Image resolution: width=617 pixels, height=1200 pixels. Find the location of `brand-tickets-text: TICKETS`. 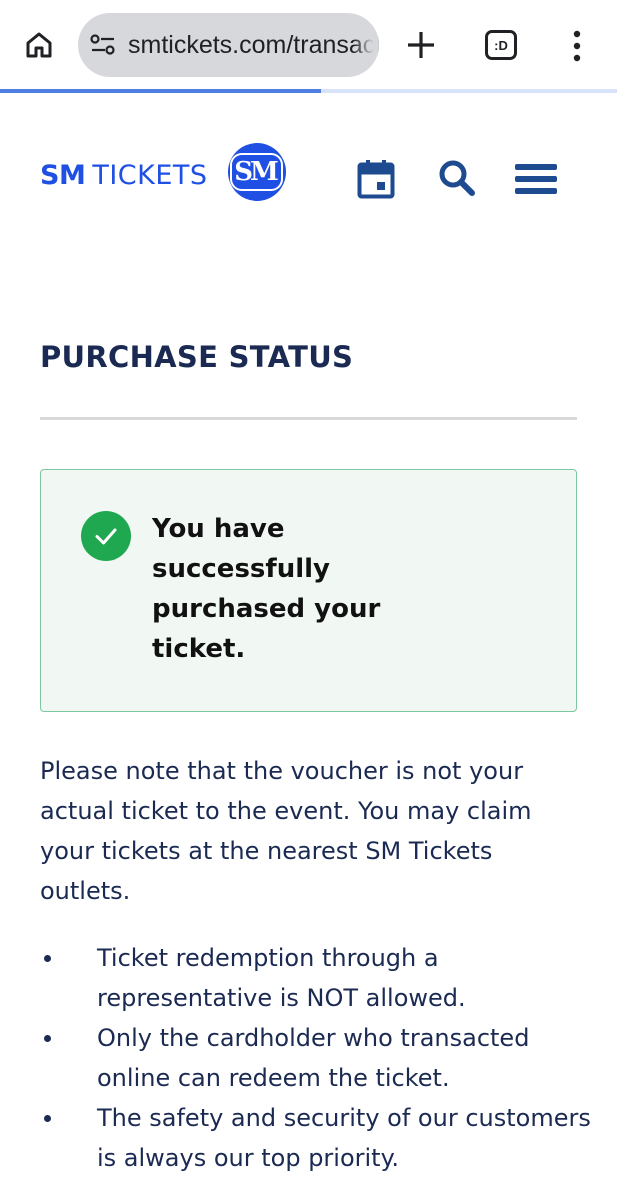

brand-tickets-text: TICKETS is located at coordinates (150, 175).